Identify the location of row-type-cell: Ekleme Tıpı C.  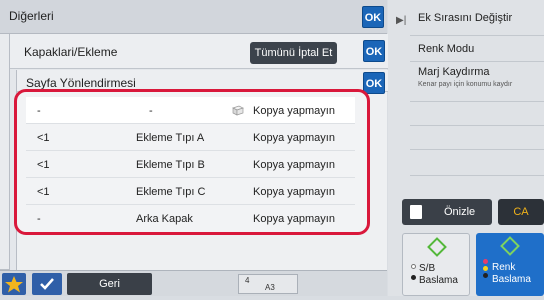
(171, 192).